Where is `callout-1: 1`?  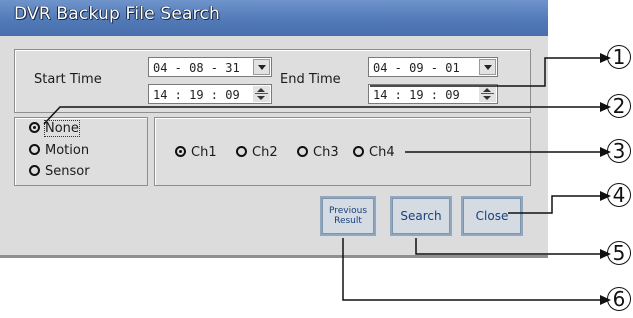
callout-1: 1 is located at coordinates (619, 57).